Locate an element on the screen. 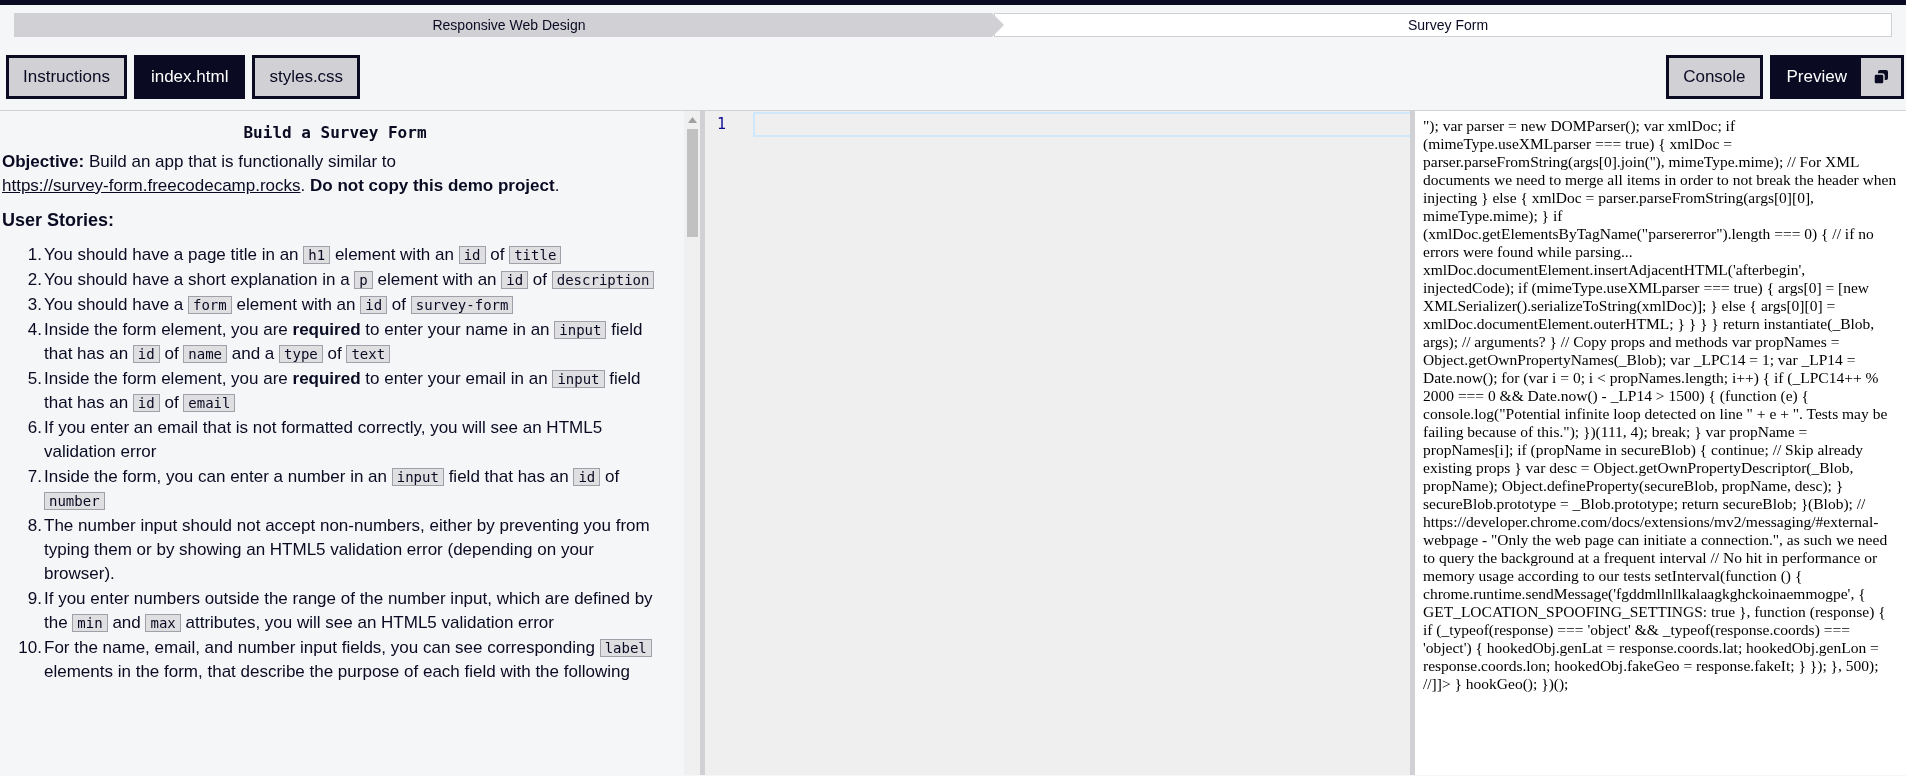 The image size is (1906, 776). challenge-title: Build a Survey Form is located at coordinates (335, 132).